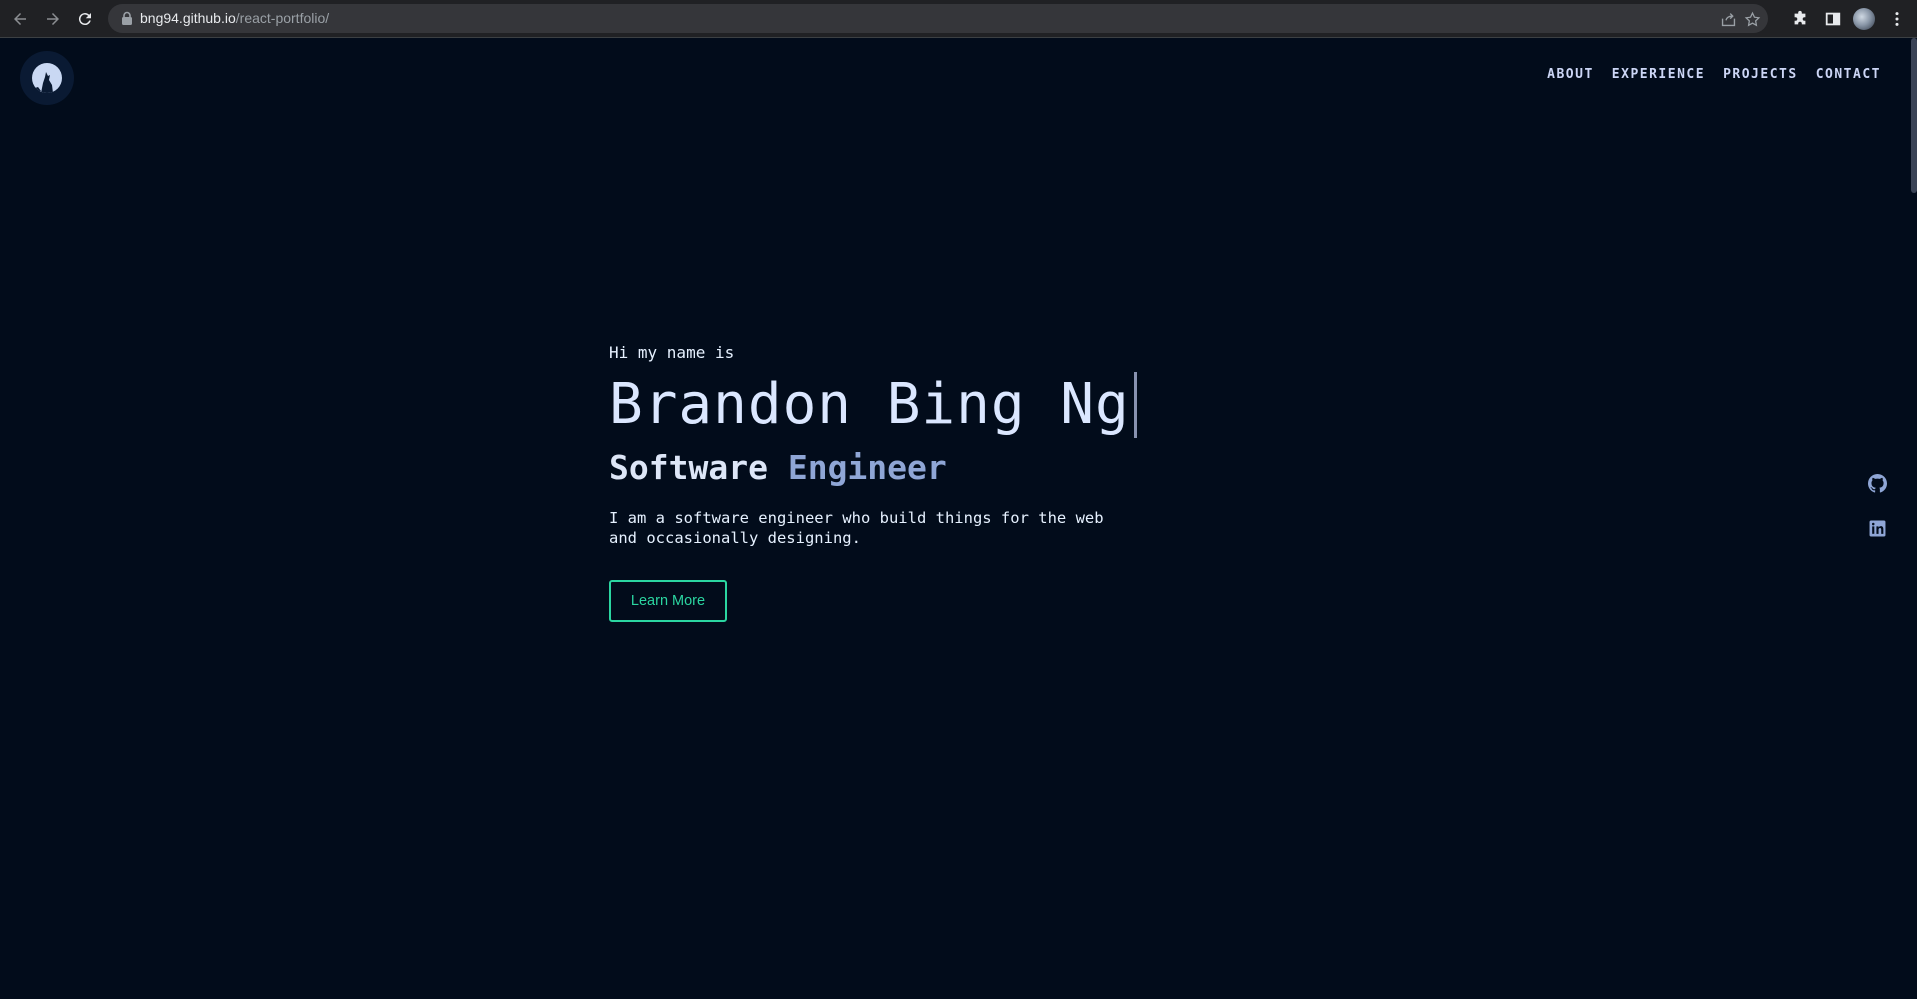  Describe the element at coordinates (668, 601) in the screenshot. I see `learn-more-button: Learn More` at that location.